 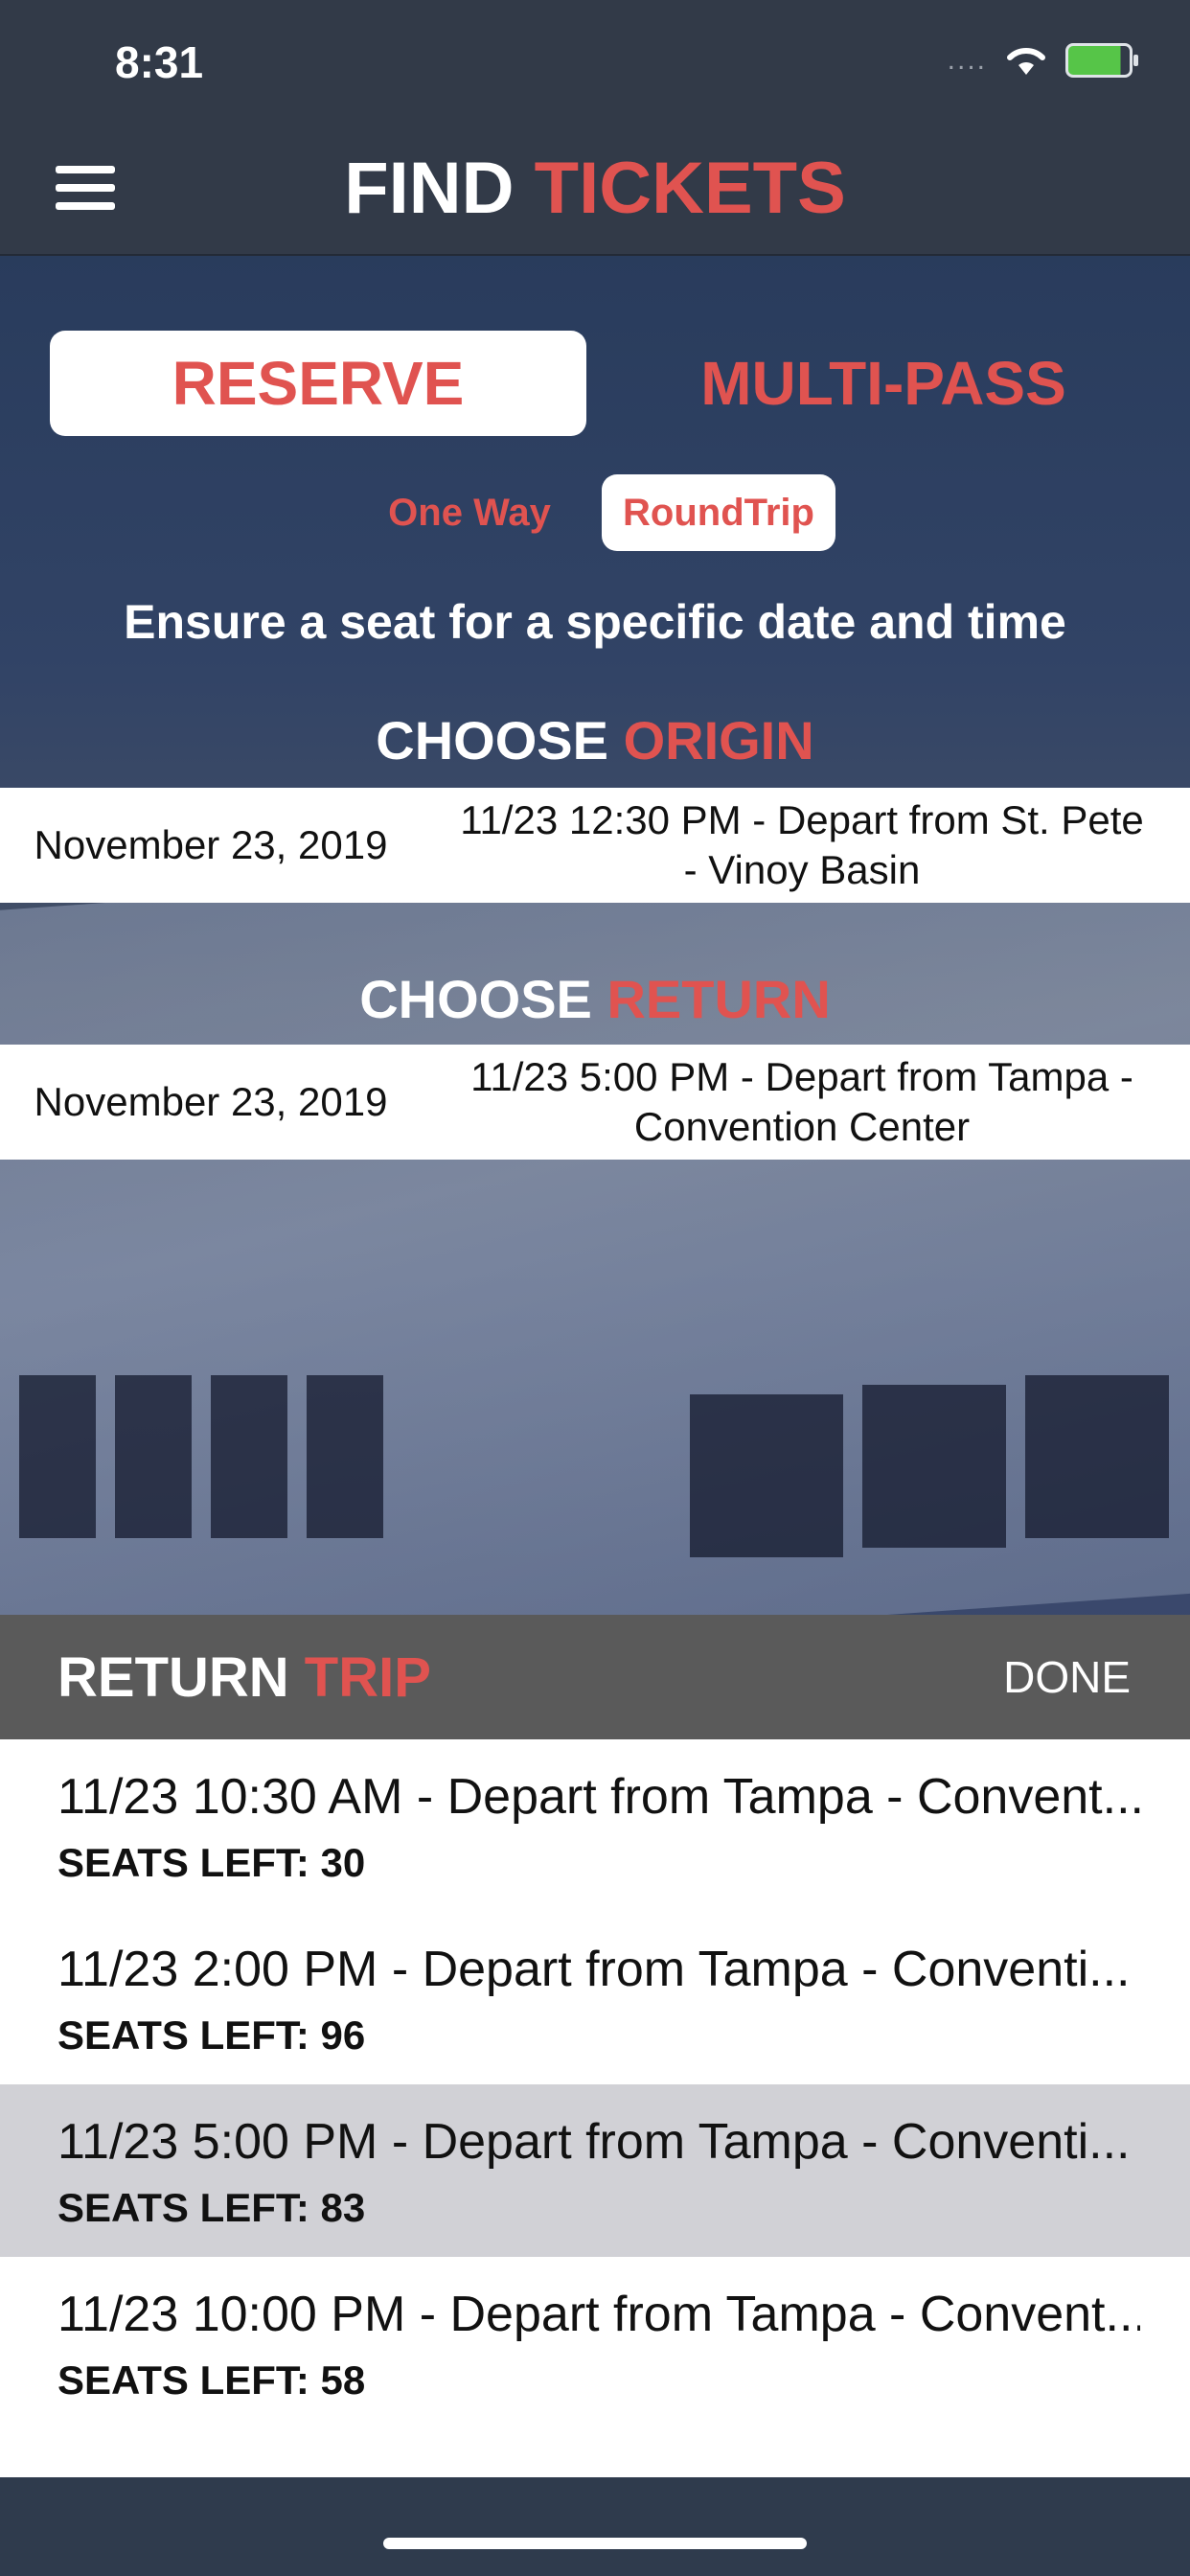 What do you see at coordinates (802, 1076) in the screenshot?
I see `return-trip-line1: 11/23 5:00 PM - Depart from Tampa -` at bounding box center [802, 1076].